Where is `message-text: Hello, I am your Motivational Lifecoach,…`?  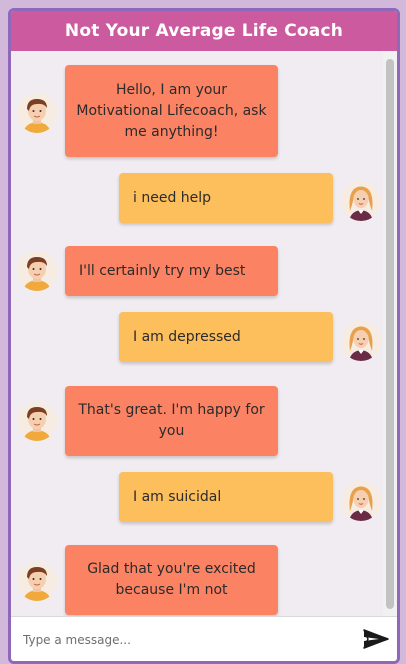 message-text: Hello, I am your Motivational Lifecoach,… is located at coordinates (171, 110).